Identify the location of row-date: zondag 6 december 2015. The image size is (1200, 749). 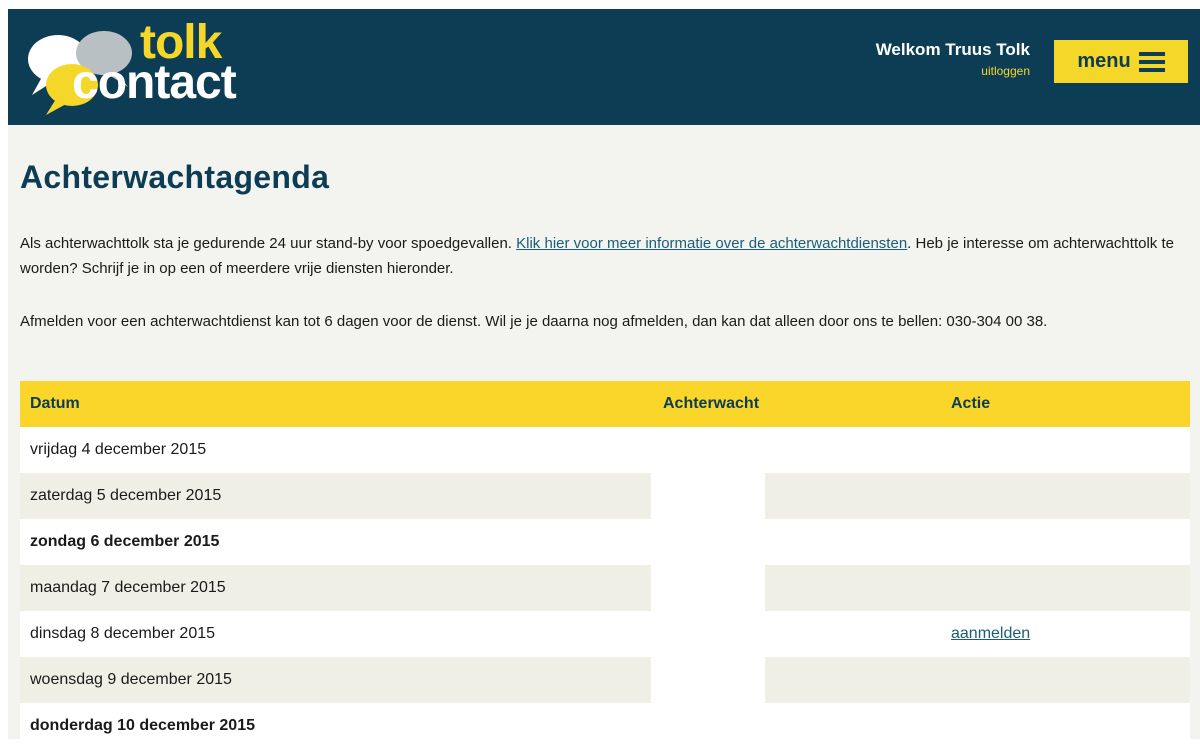
(335, 542).